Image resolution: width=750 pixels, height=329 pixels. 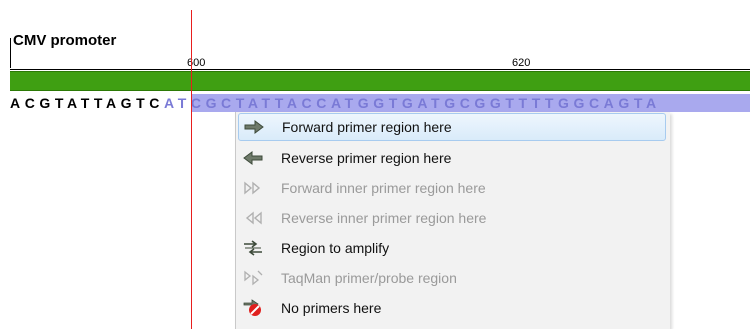 What do you see at coordinates (331, 308) in the screenshot?
I see `menu-item-label: No primers here` at bounding box center [331, 308].